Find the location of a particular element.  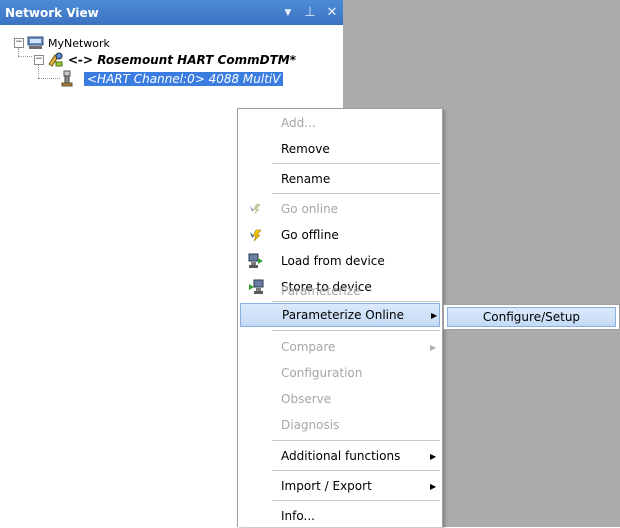

menu-item-configuration: Configuration is located at coordinates (340, 373).